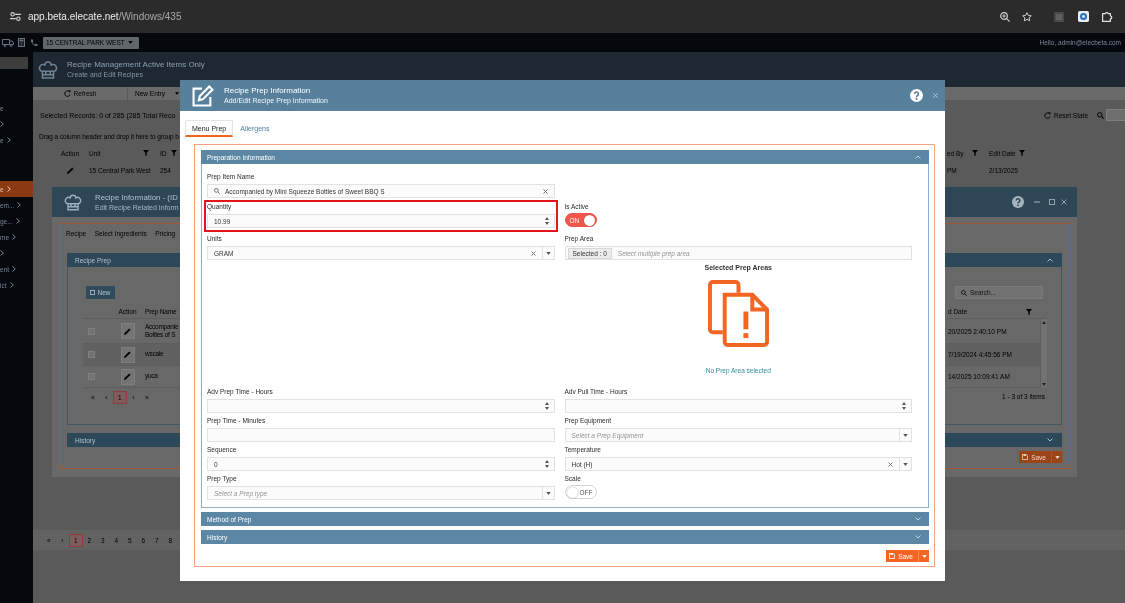 This screenshot has width=1125, height=603. What do you see at coordinates (1043, 353) in the screenshot?
I see `scrollbar` at bounding box center [1043, 353].